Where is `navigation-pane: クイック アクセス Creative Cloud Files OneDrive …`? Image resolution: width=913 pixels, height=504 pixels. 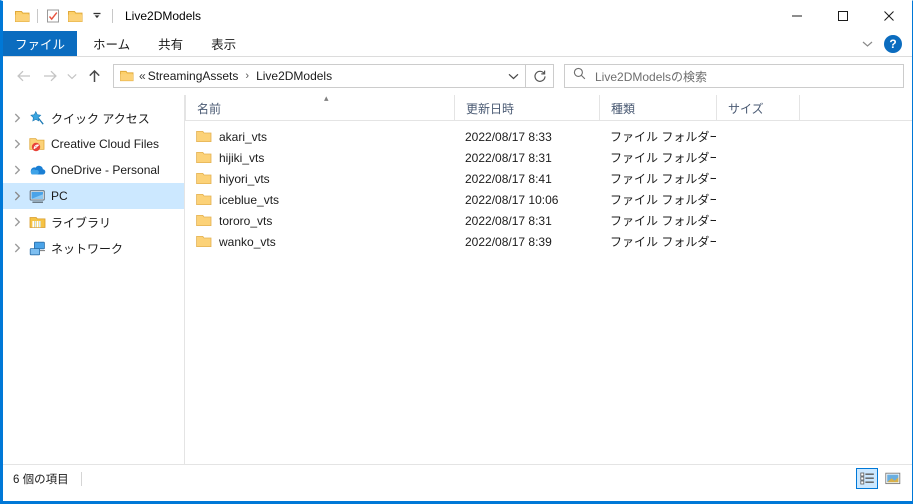 navigation-pane: クイック アクセス Creative Cloud Files OneDrive … is located at coordinates (94, 279).